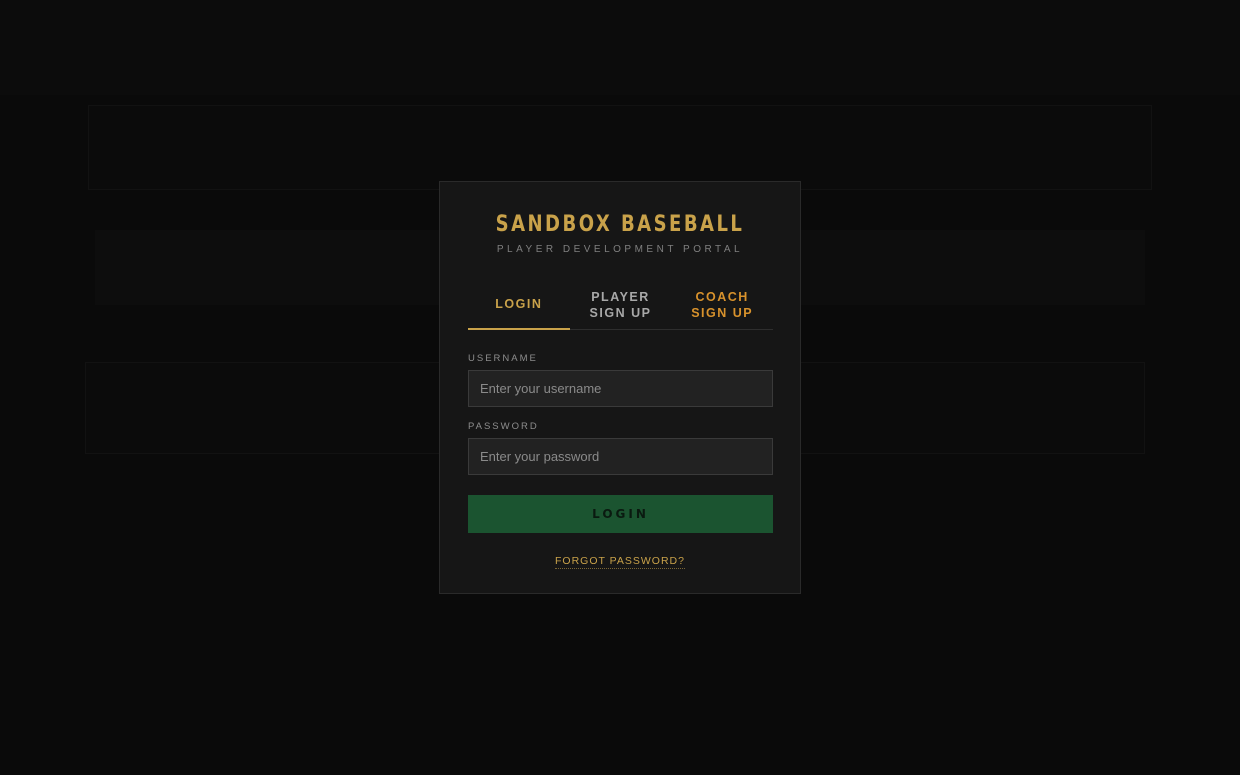 Image resolution: width=1240 pixels, height=775 pixels. Describe the element at coordinates (620, 249) in the screenshot. I see `brand-subtitle: PLAYER DEVELOPMENT PORTAL` at that location.